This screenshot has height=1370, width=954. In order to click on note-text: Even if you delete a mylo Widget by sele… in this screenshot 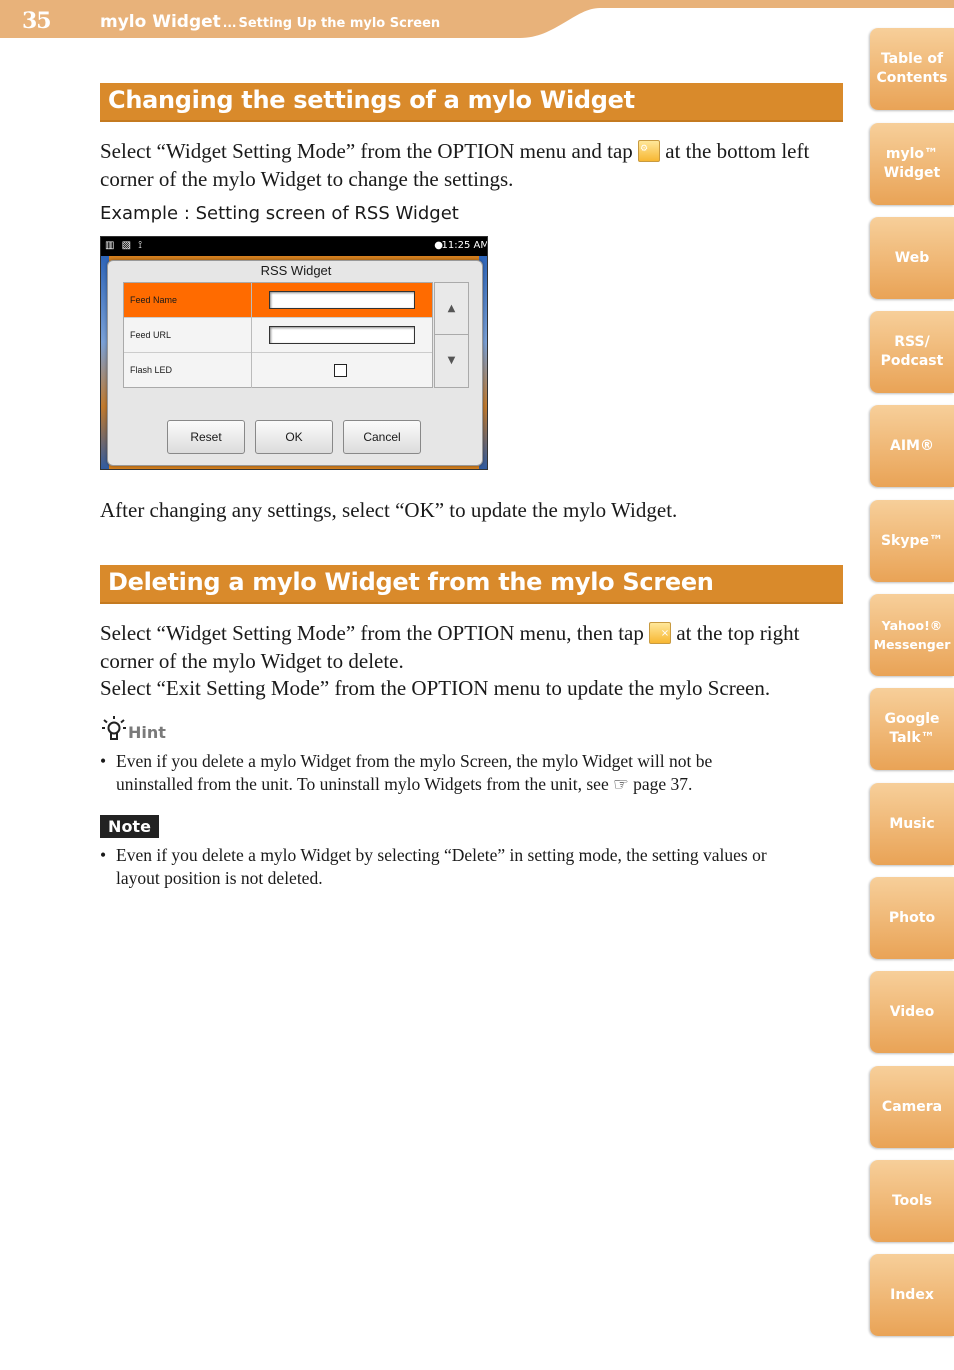, I will do `click(478, 867)`.